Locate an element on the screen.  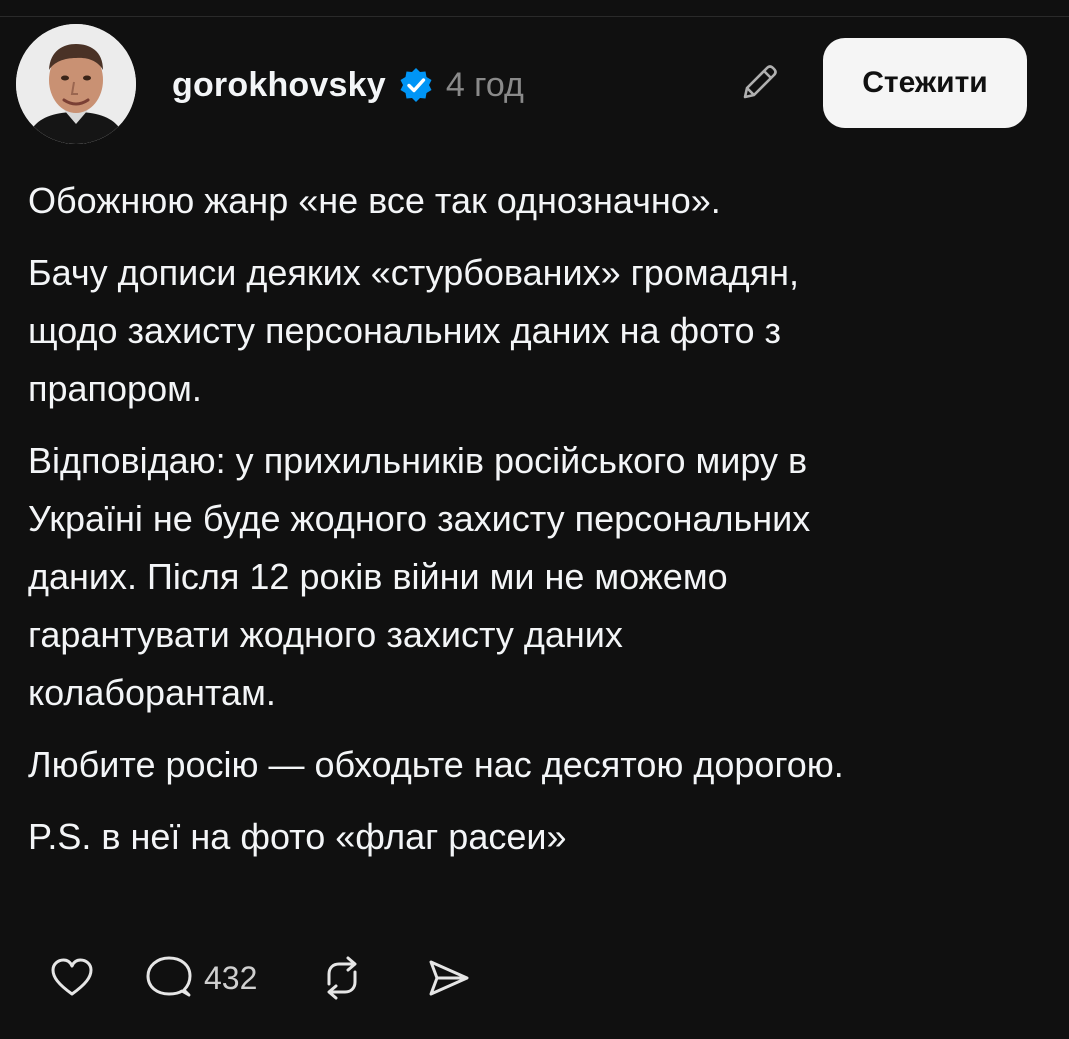
post-text-line: гарантувати жодного захисту даних is located at coordinates (325, 634).